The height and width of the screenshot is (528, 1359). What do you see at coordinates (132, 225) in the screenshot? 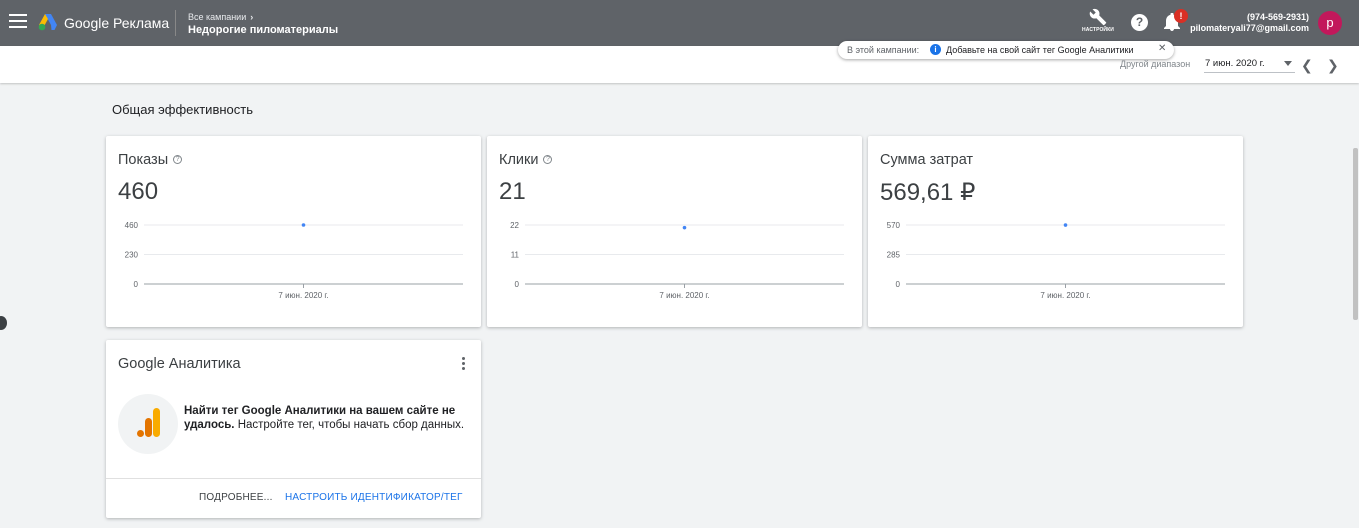
I see `y-tick-label: 460` at bounding box center [132, 225].